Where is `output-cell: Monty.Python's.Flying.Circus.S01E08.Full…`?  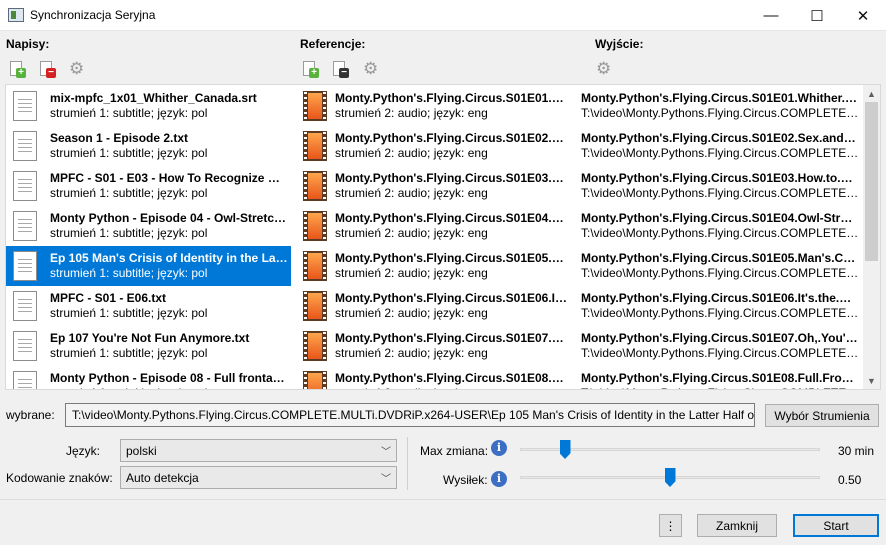 output-cell: Monty.Python's.Flying.Circus.S01E08.Full… is located at coordinates (721, 377).